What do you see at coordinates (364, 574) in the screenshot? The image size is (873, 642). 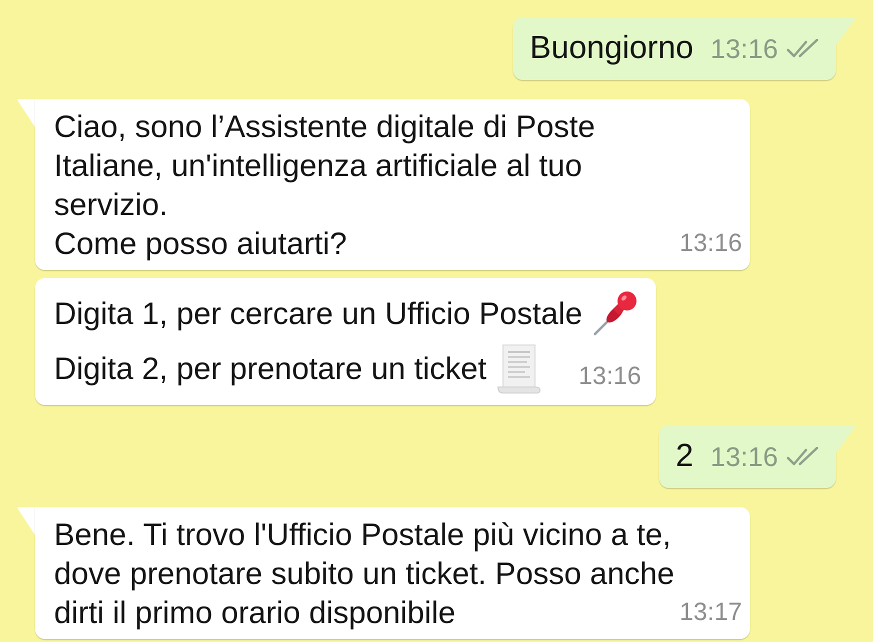 I see `message-text: Bene. Ti trovo l'Ufficio Postale più vicino a te, dove prenotare subito un ticket. Posso anche dirti il primo orario disponibile` at bounding box center [364, 574].